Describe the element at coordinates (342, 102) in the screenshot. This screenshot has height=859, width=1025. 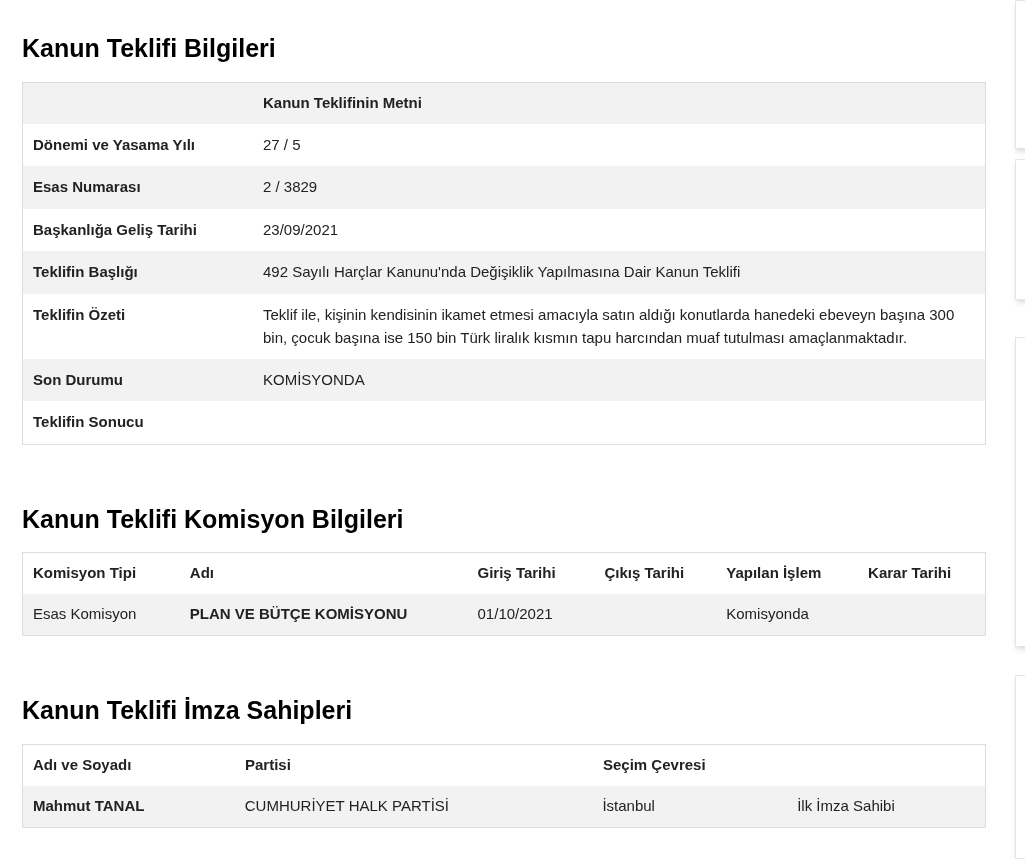
I see `table-header: Kanun Teklifinin Metni` at that location.